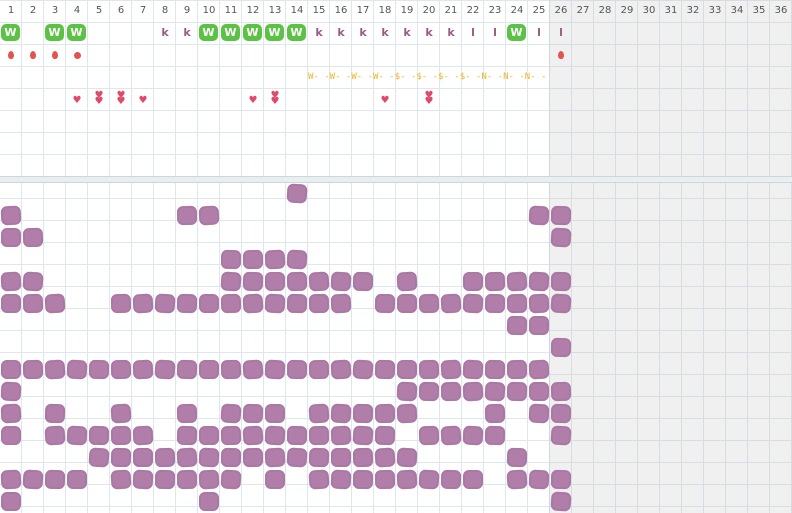 Image resolution: width=792 pixels, height=513 pixels. What do you see at coordinates (605, 11) in the screenshot?
I see `day-number: 28` at bounding box center [605, 11].